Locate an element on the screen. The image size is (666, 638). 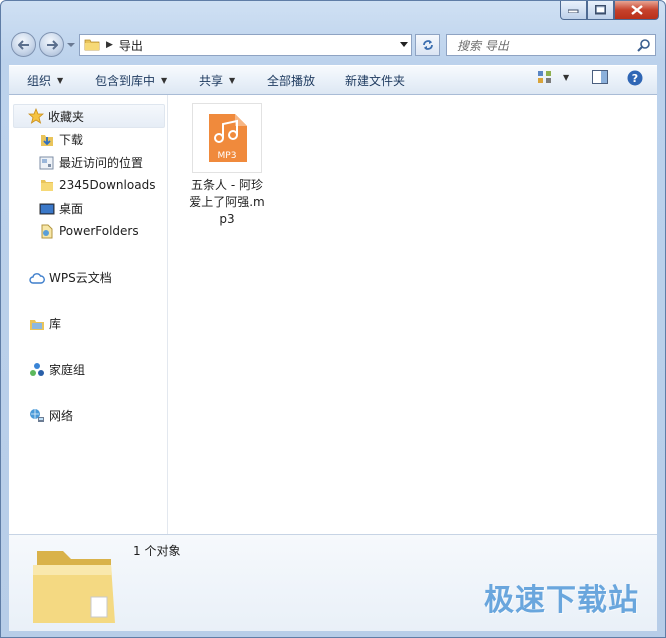
sidebar-item-label: PowerFolders is located at coordinates (99, 231).